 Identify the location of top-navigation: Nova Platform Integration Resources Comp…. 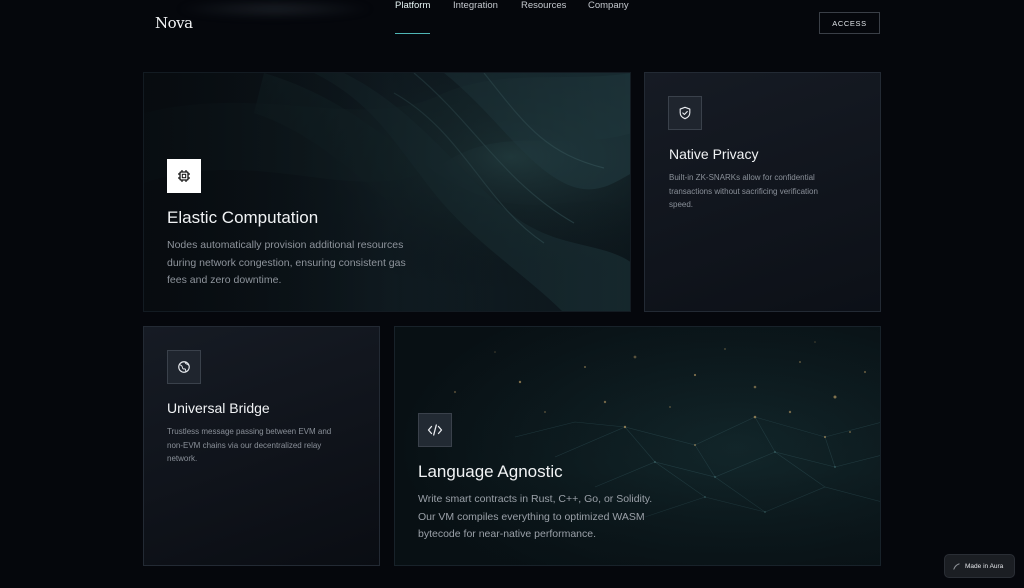
(512, 23).